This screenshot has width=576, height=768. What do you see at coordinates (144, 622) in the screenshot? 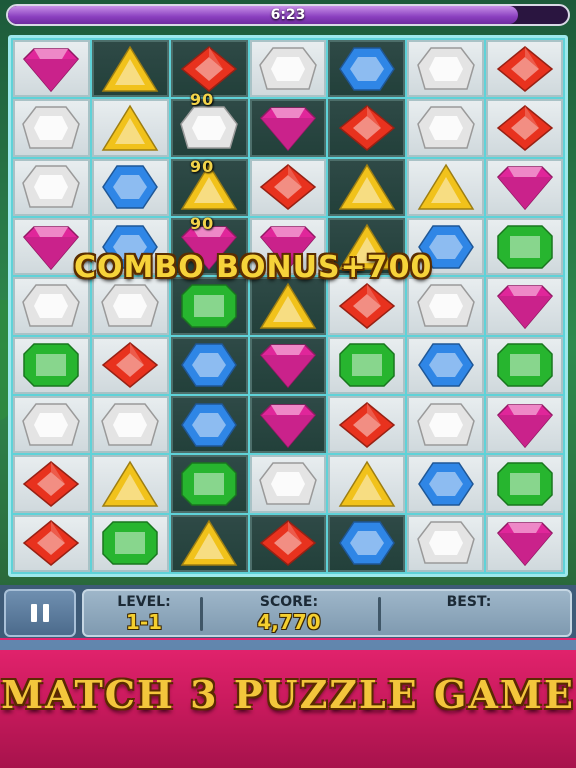
I see `level-value: 1-1` at bounding box center [144, 622].